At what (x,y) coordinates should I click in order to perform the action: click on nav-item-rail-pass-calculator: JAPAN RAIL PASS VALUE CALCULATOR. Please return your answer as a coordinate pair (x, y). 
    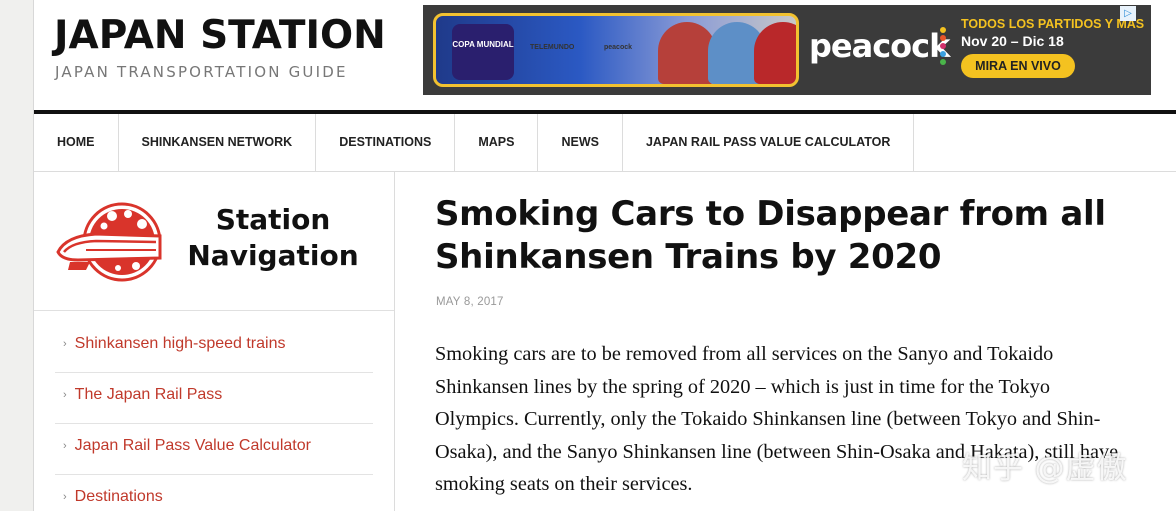
    Looking at the image, I should click on (769, 142).